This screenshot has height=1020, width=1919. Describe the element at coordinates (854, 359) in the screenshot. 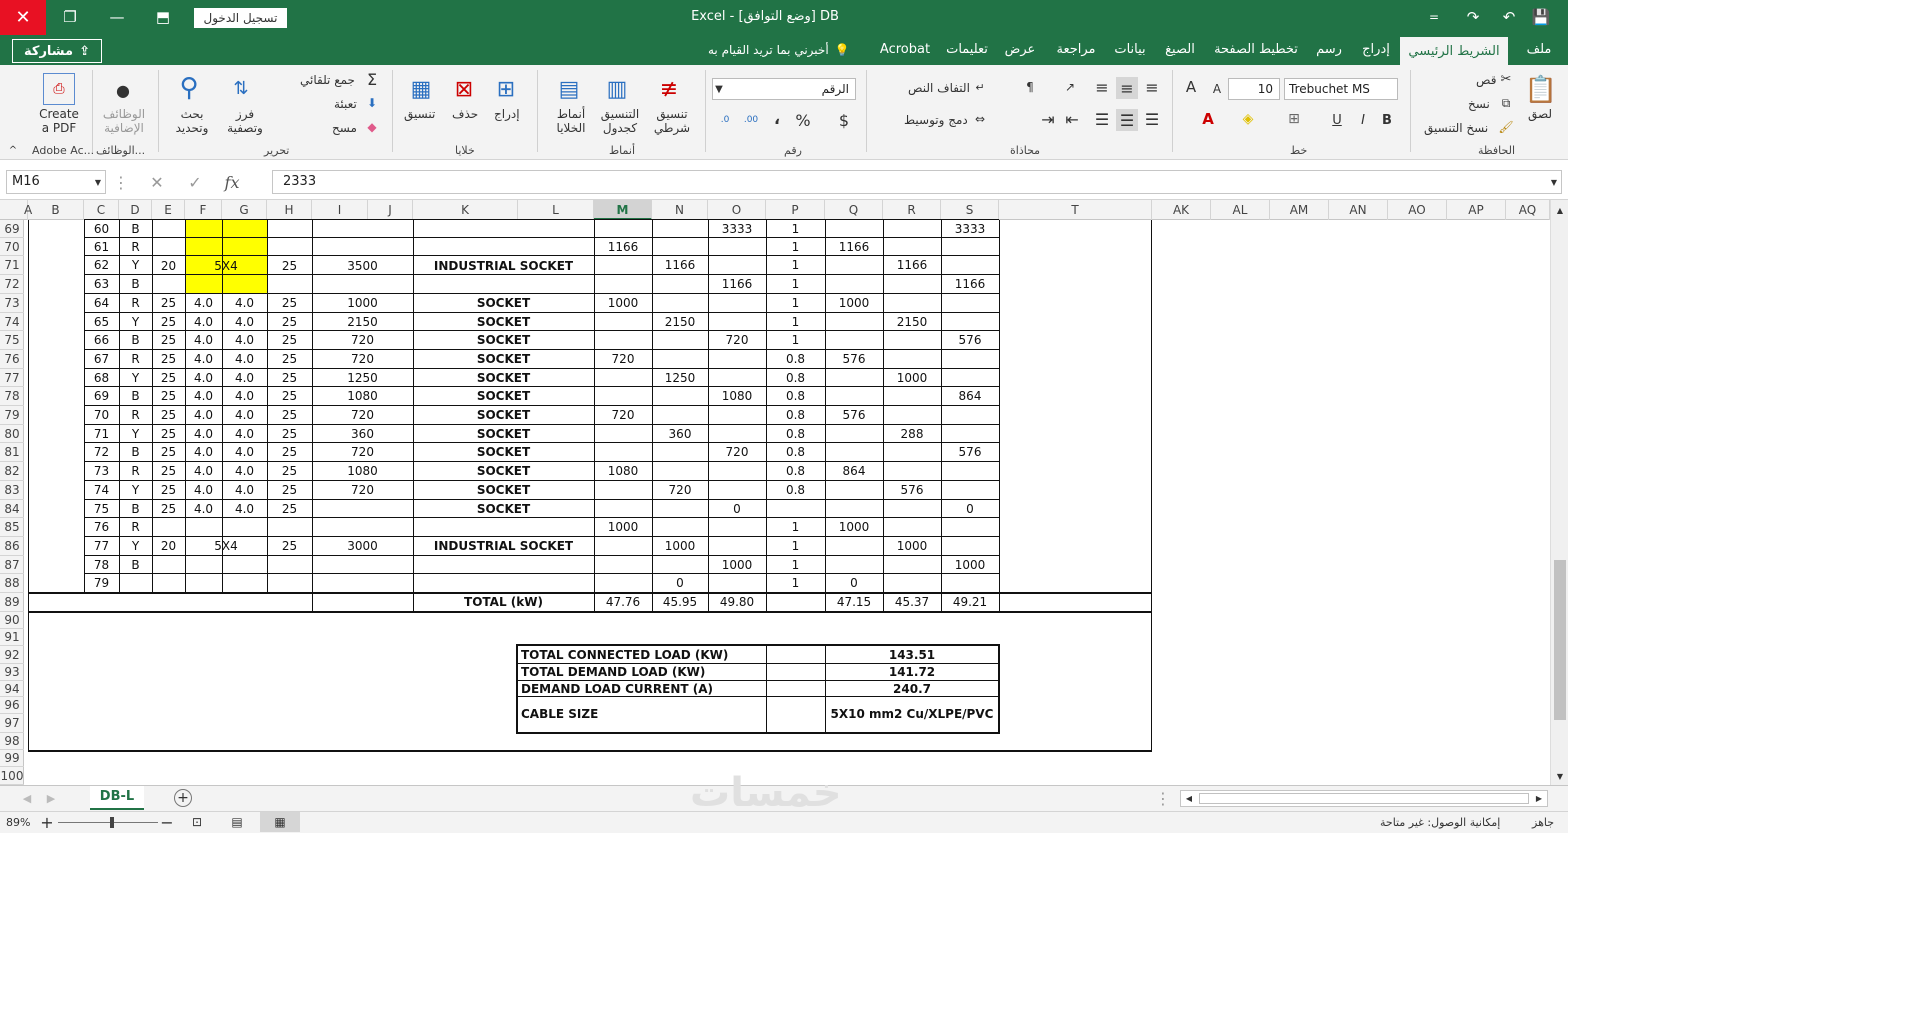

I see `cell-q: 576` at that location.